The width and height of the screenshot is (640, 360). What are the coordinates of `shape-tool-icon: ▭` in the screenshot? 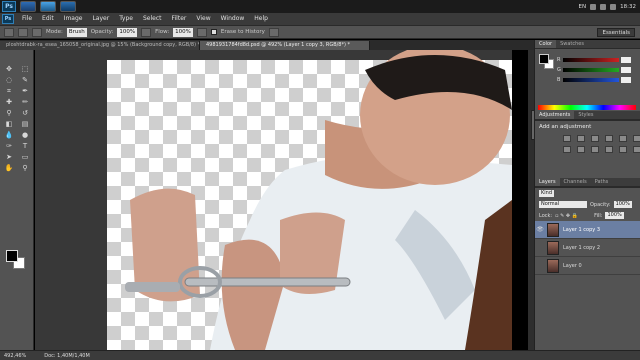 It's located at (25, 157).